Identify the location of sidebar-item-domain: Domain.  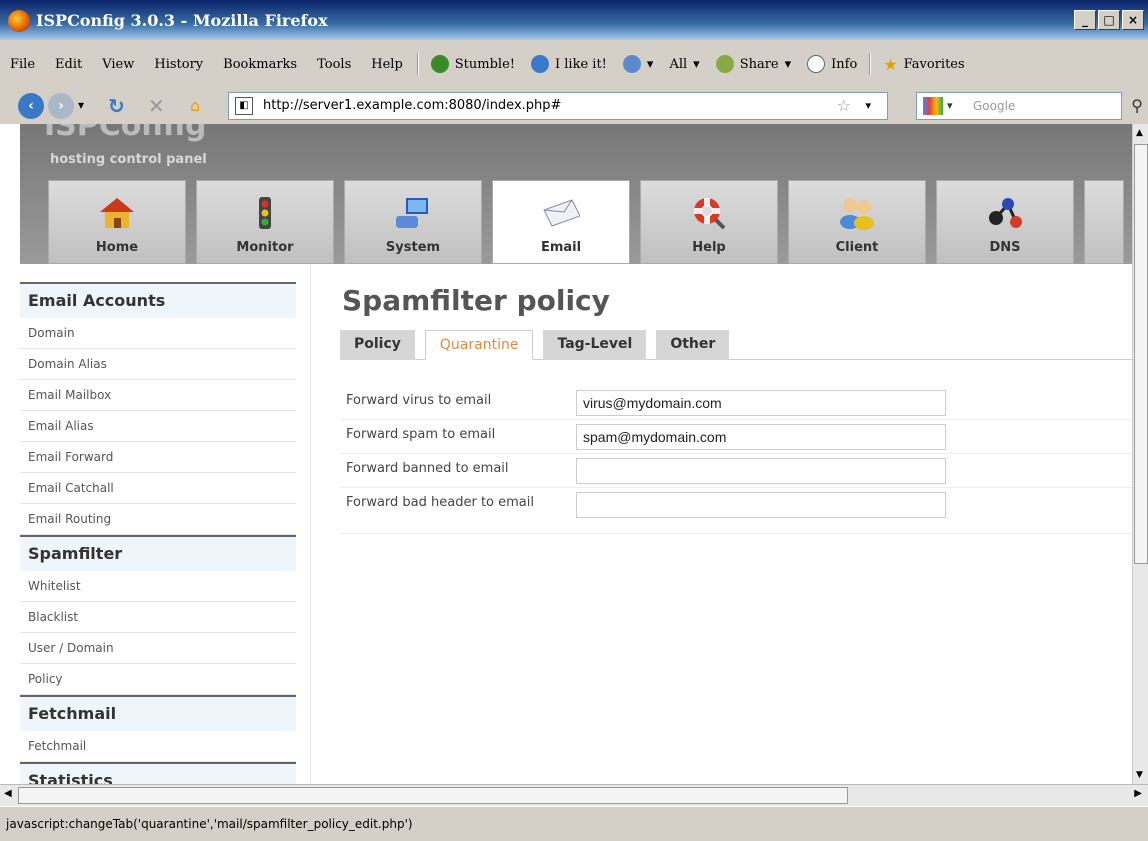
(158, 333).